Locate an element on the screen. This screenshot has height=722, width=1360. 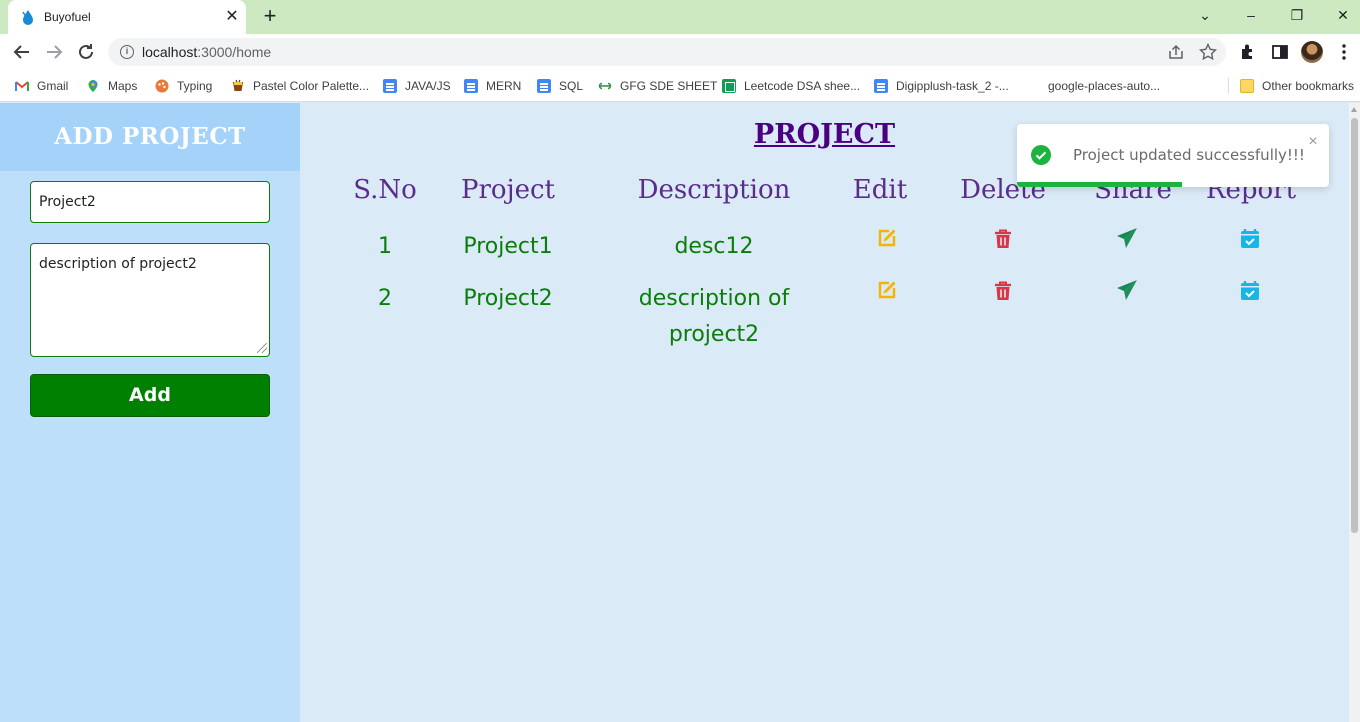
column-header-sno: S.No is located at coordinates (385, 190).